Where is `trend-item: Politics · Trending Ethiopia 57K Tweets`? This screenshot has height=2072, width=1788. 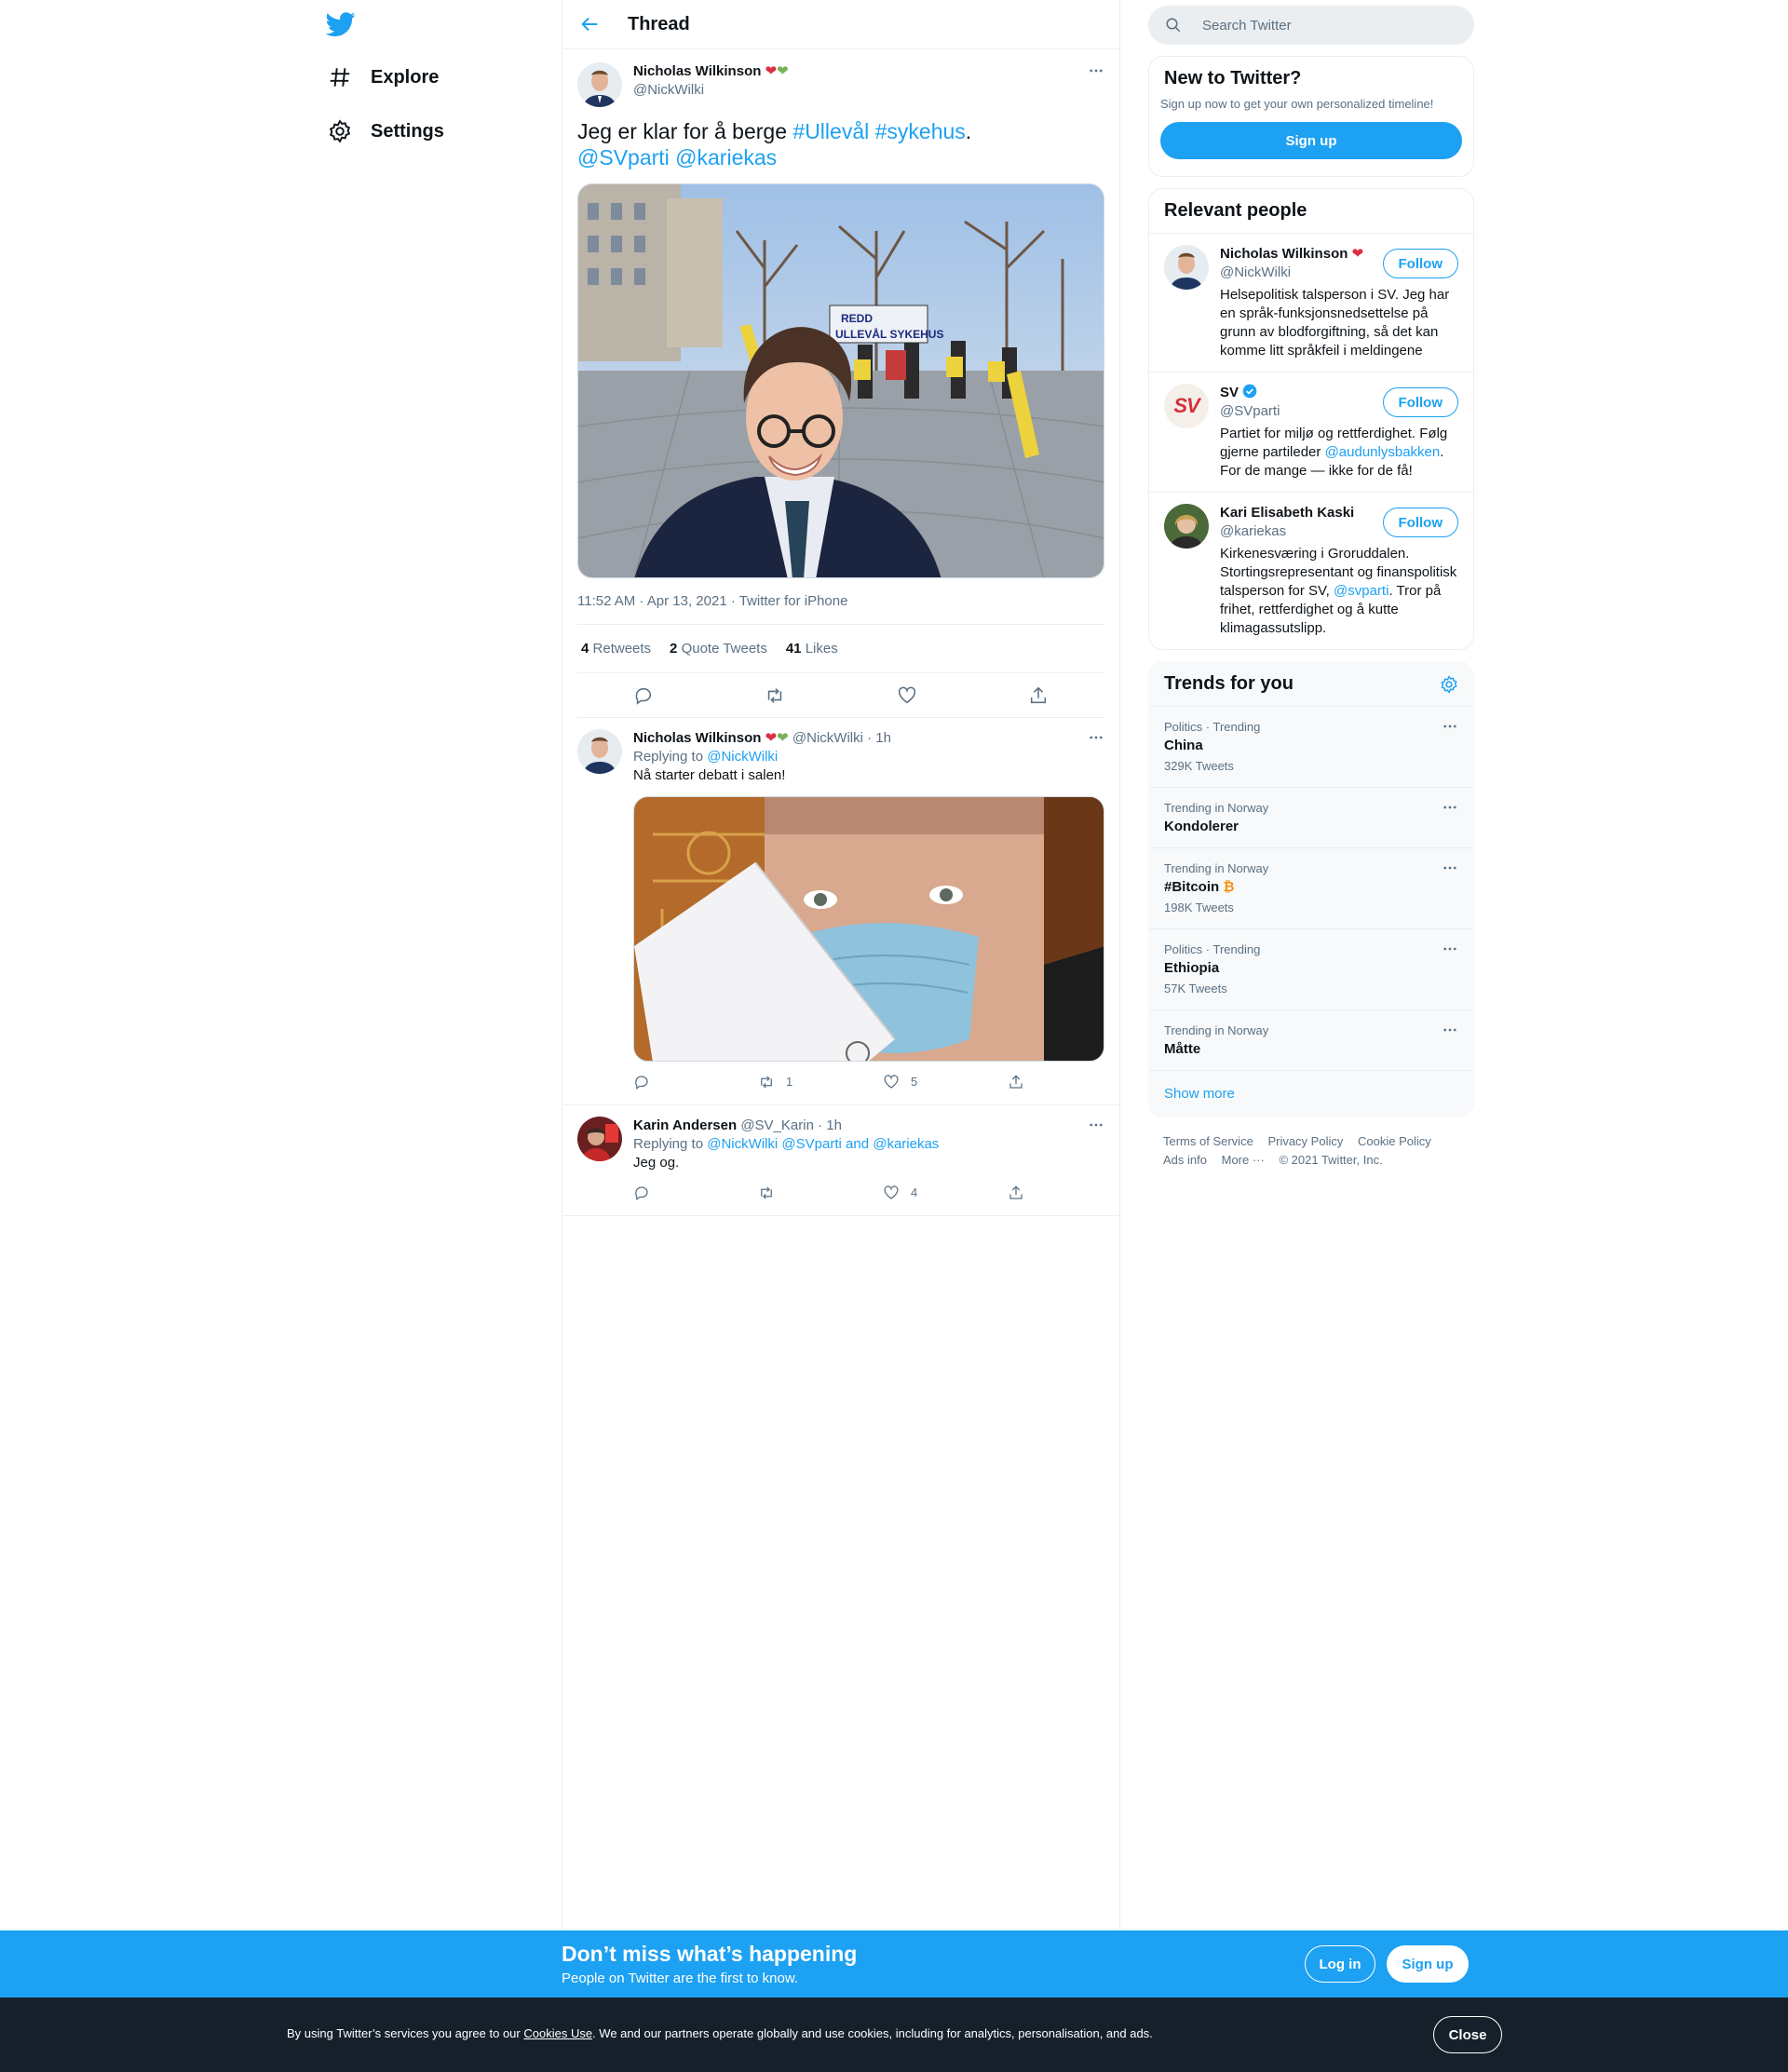 trend-item: Politics · Trending Ethiopia 57K Tweets is located at coordinates (1311, 968).